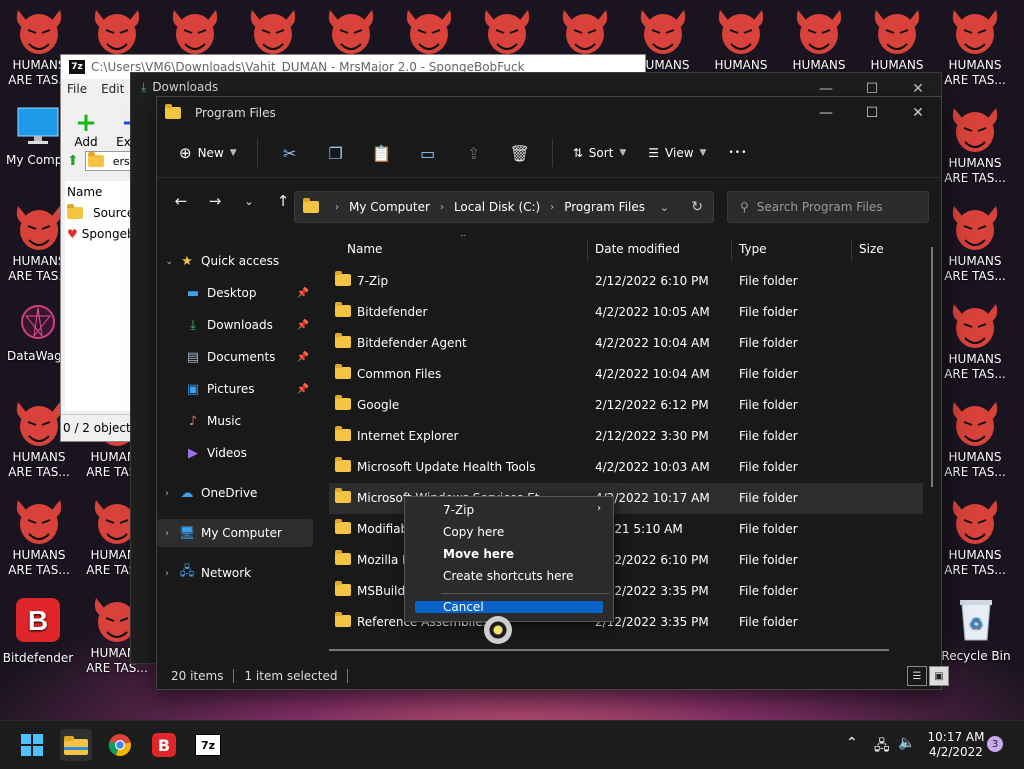 The height and width of the screenshot is (769, 1024). Describe the element at coordinates (828, 207) in the screenshot. I see `search-input: ⚲ Search Program Files` at that location.